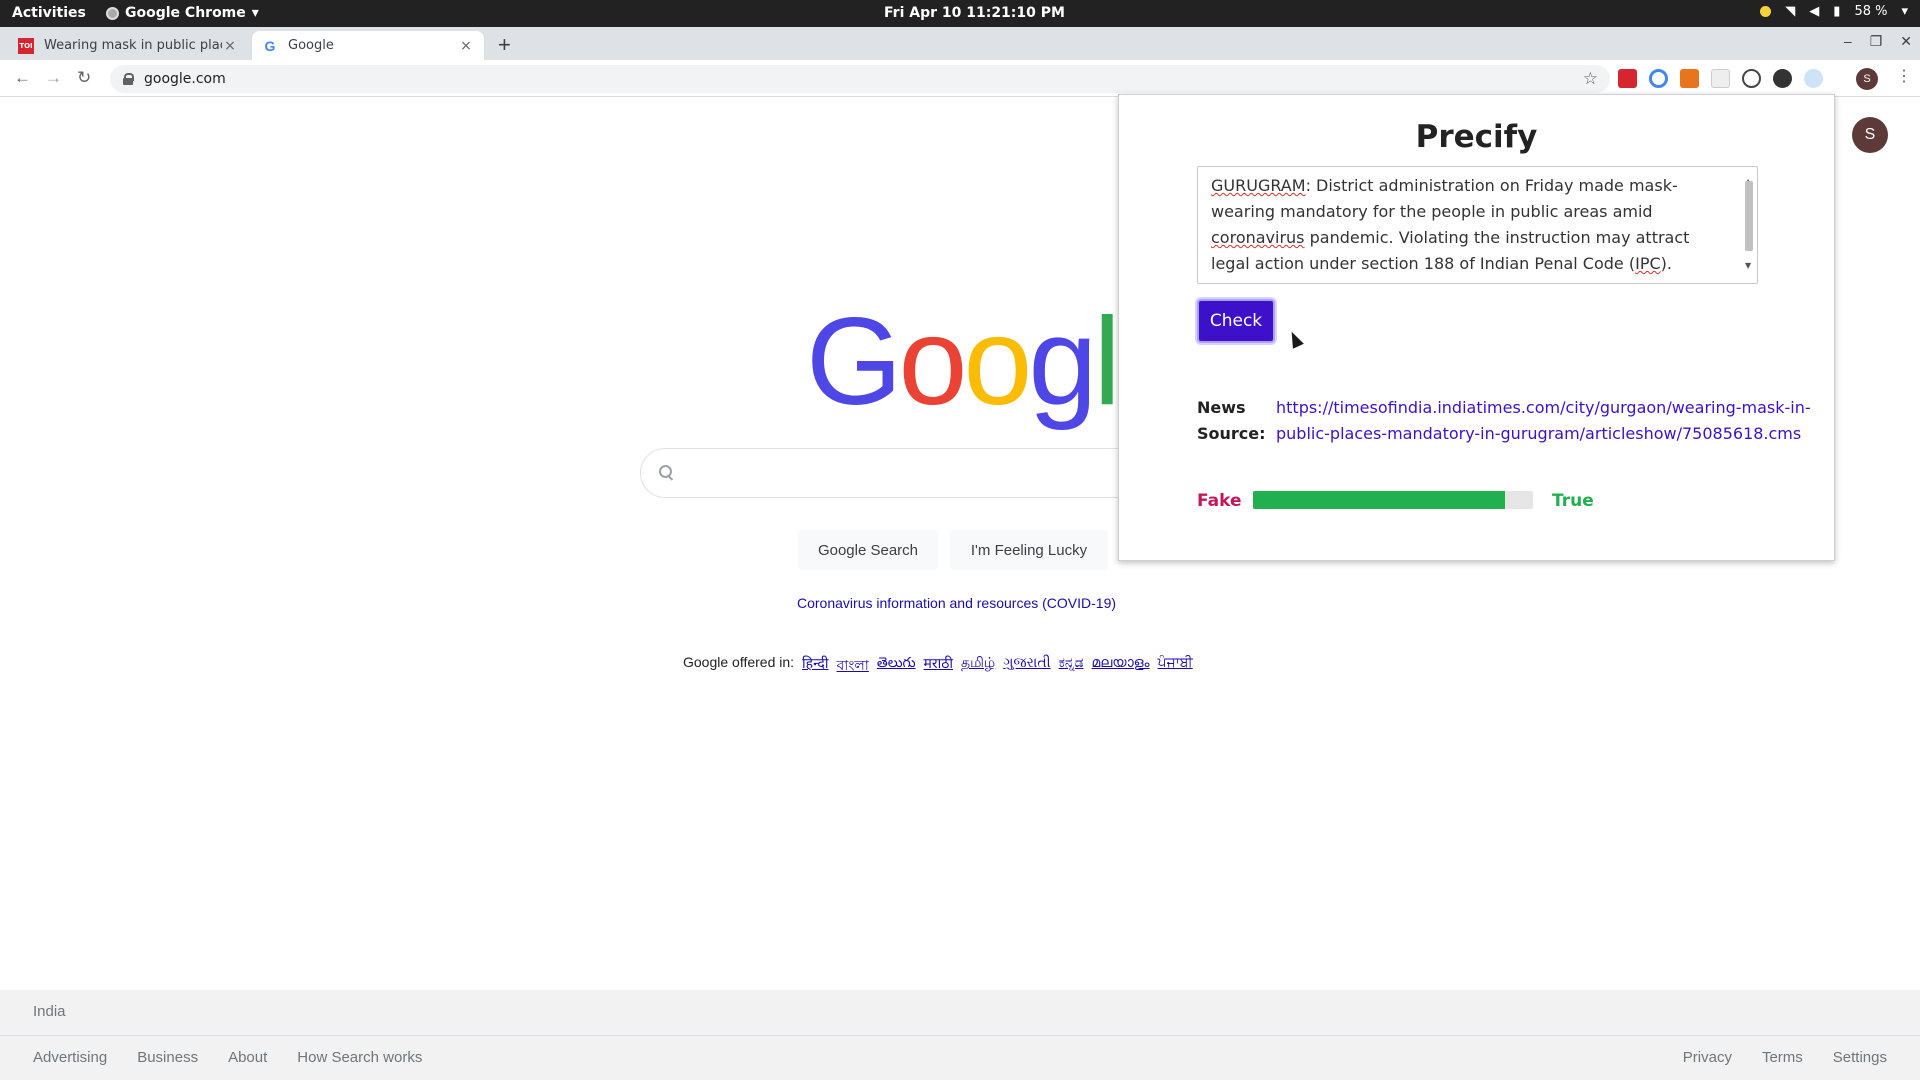 The image size is (1920, 1080). Describe the element at coordinates (167, 1057) in the screenshot. I see `footer-link-business: Business` at that location.